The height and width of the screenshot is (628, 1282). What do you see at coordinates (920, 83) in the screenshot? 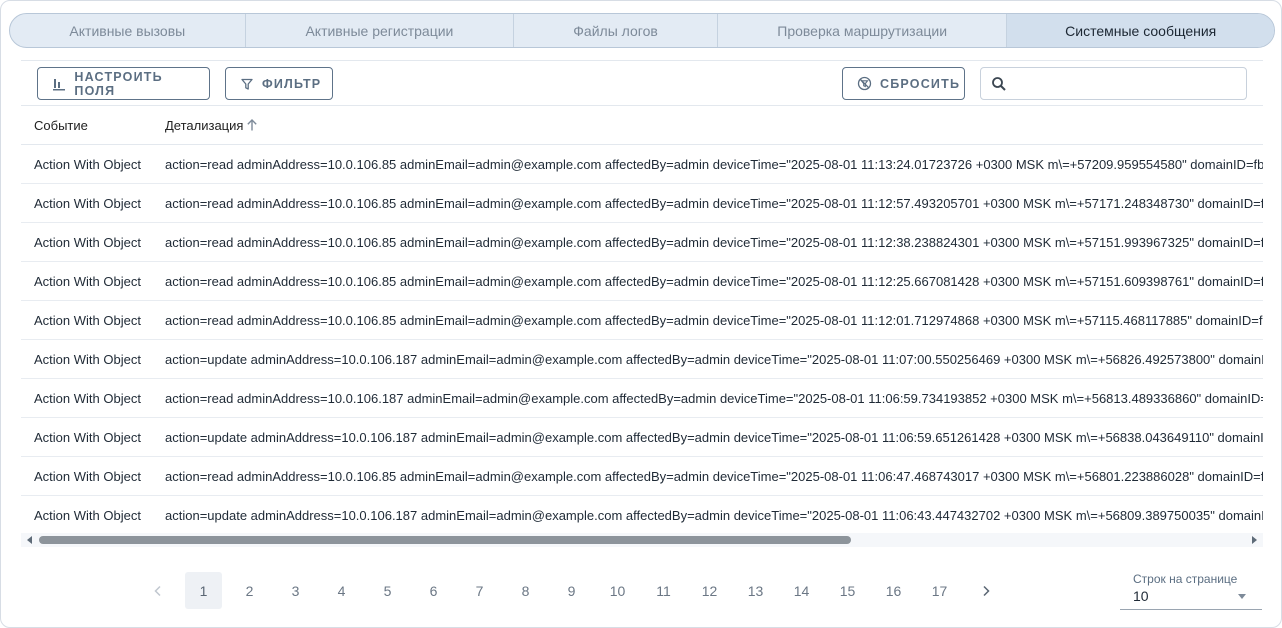
I see `reset-label: СБРОСИТЬ` at bounding box center [920, 83].